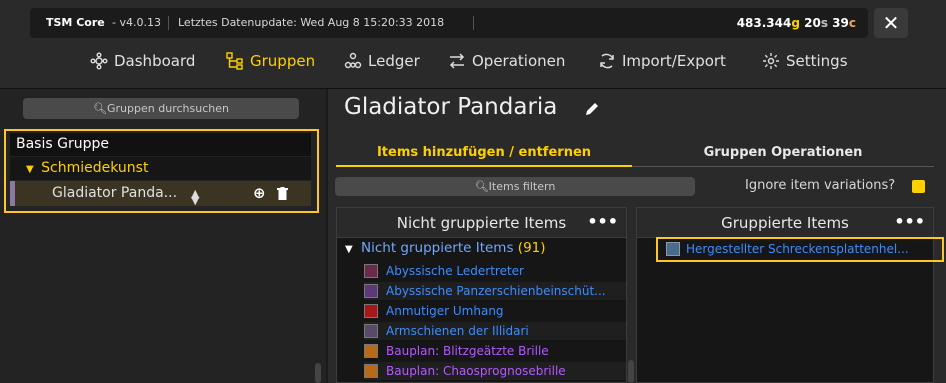 The image size is (946, 383). I want to click on item-count: (91), so click(531, 248).